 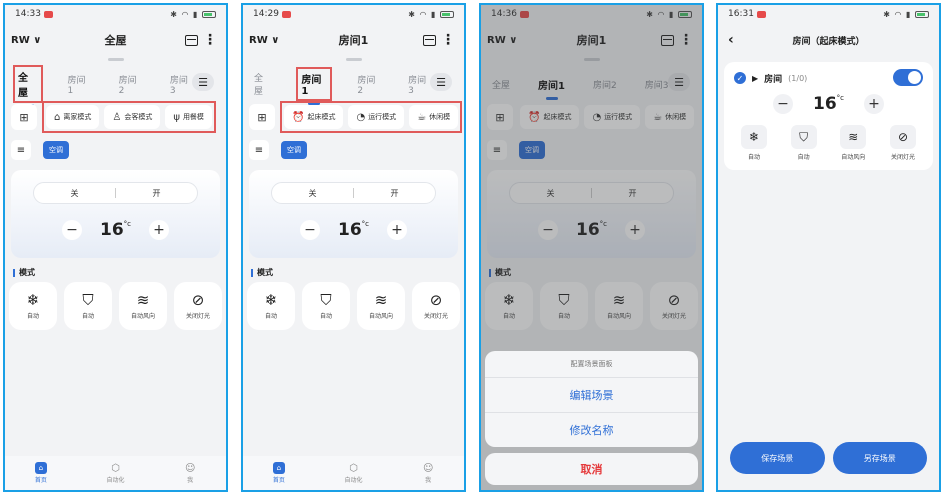 What do you see at coordinates (314, 117) in the screenshot?
I see `scene-wakeup-button: ⏰ 起床模式` at bounding box center [314, 117].